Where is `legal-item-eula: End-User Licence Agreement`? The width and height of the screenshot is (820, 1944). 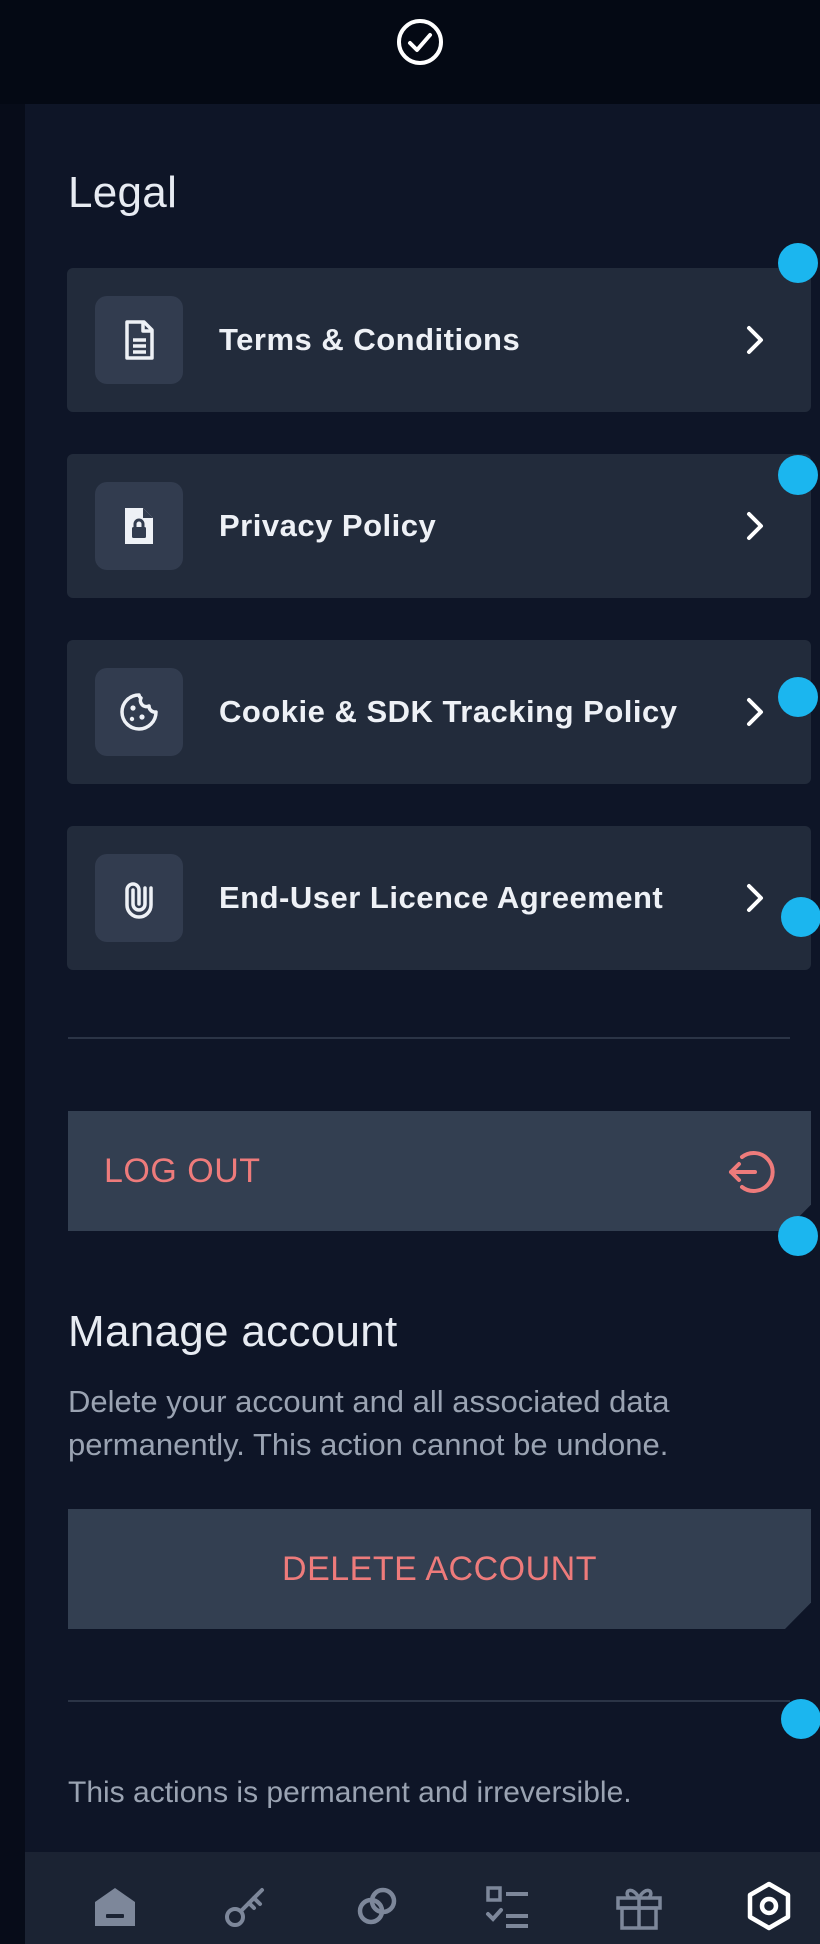 legal-item-eula: End-User Licence Agreement is located at coordinates (439, 898).